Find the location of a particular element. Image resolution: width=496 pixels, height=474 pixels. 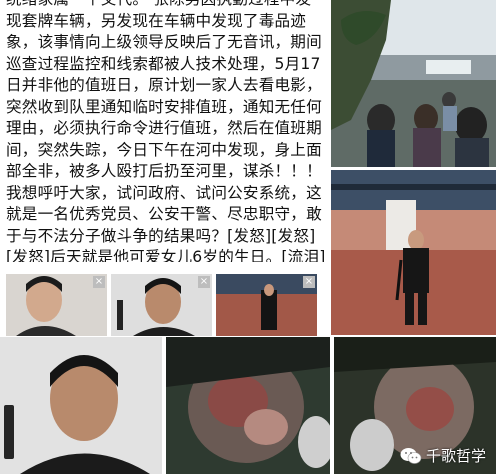

injury-photo-2: 千歌哲学 is located at coordinates (415, 405).